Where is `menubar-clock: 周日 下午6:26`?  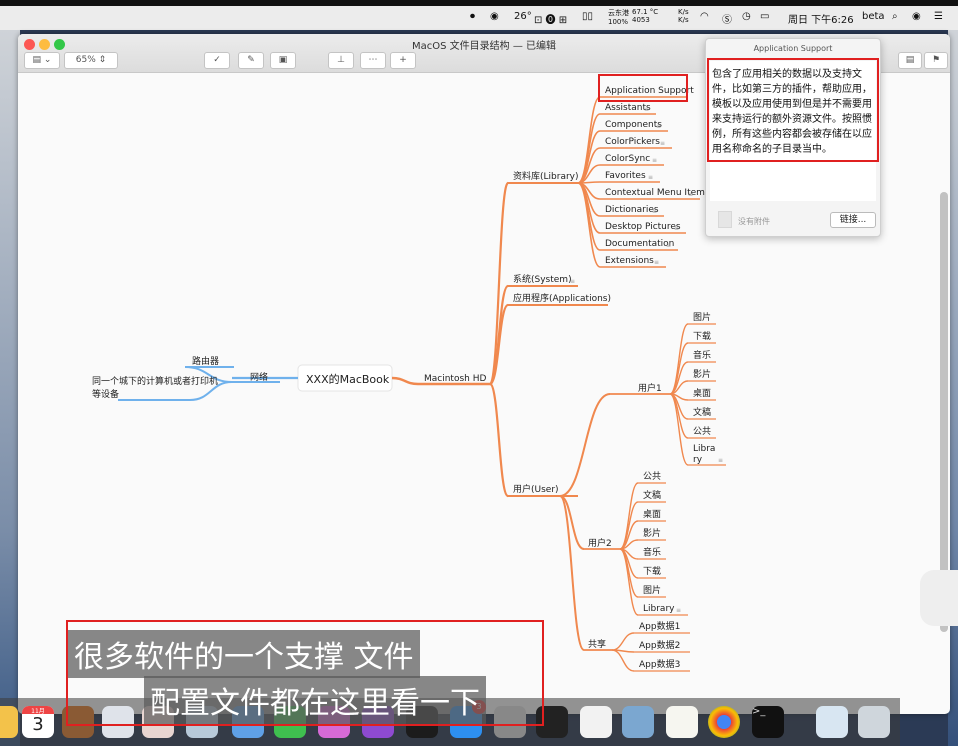 menubar-clock: 周日 下午6:26 is located at coordinates (821, 18).